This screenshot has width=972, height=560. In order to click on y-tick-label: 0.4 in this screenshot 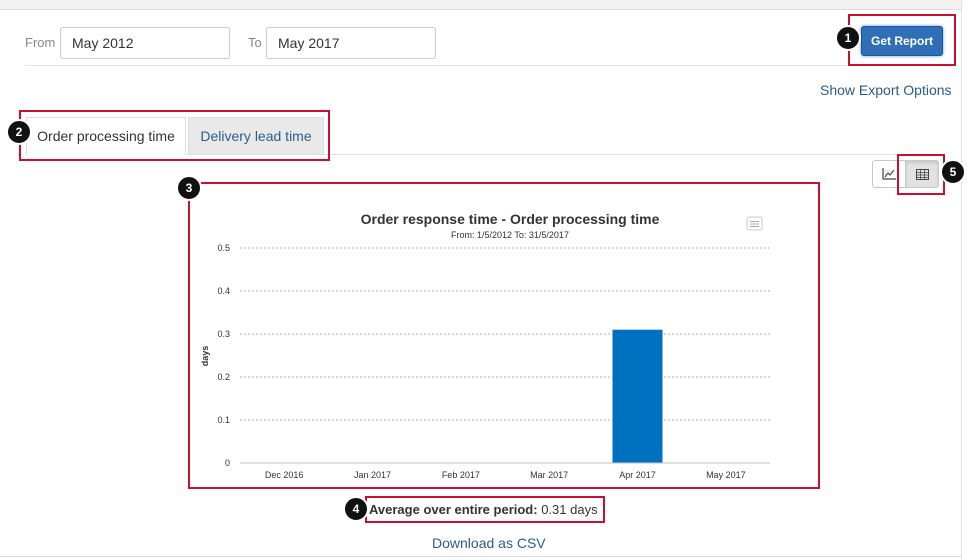, I will do `click(223, 291)`.